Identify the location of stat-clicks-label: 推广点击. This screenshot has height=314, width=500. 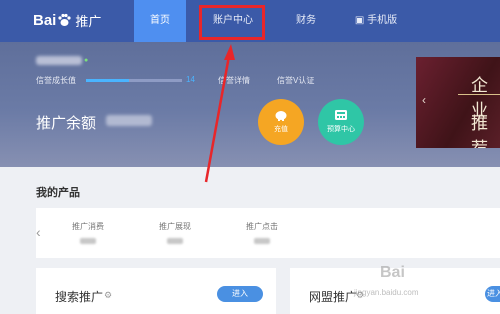
(262, 226).